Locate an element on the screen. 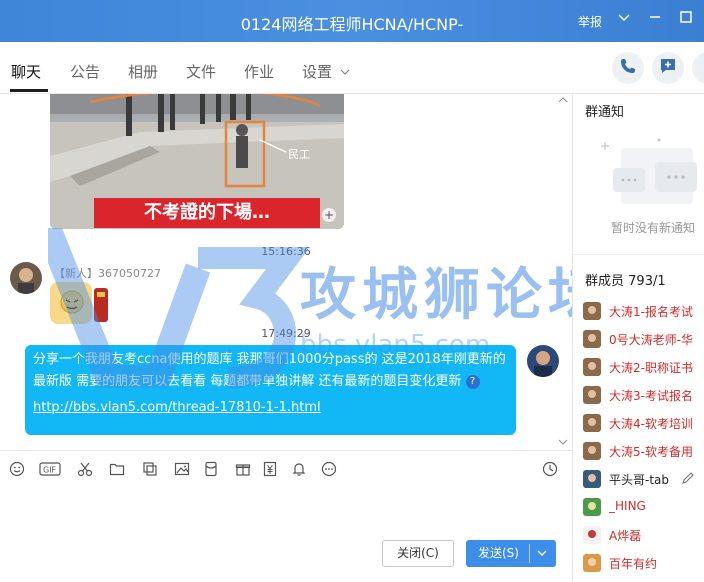 This screenshot has width=704, height=582. photo-annotation: 民工 is located at coordinates (299, 154).